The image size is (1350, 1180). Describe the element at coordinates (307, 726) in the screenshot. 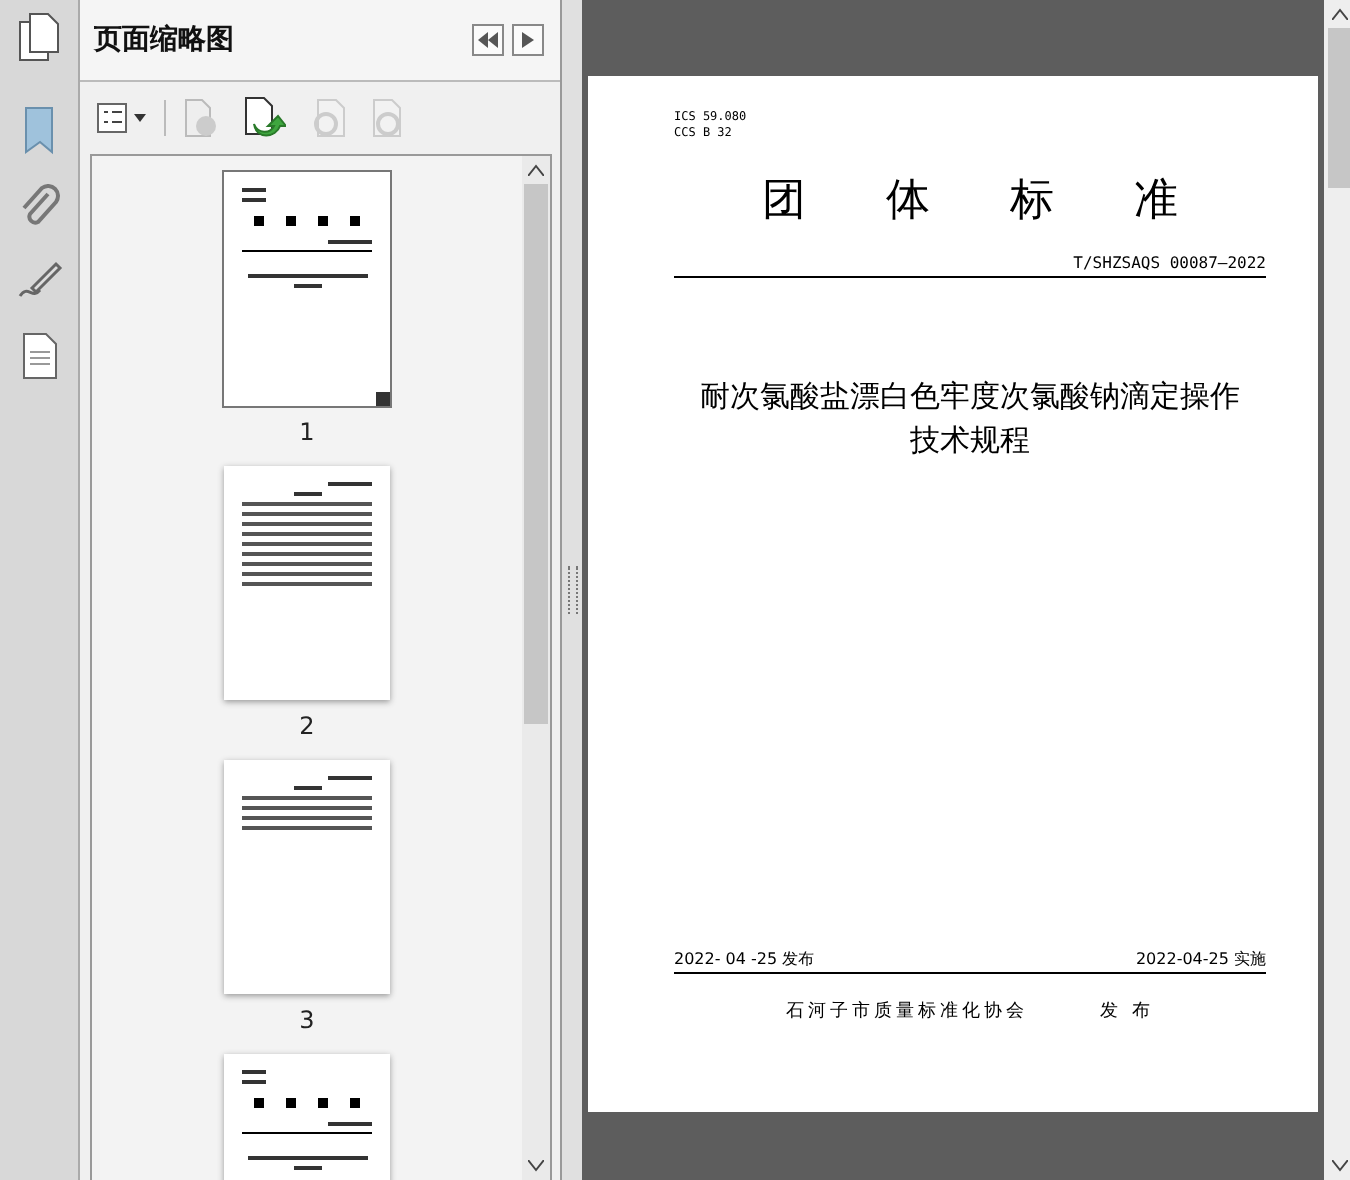

I see `page-number: 2` at that location.